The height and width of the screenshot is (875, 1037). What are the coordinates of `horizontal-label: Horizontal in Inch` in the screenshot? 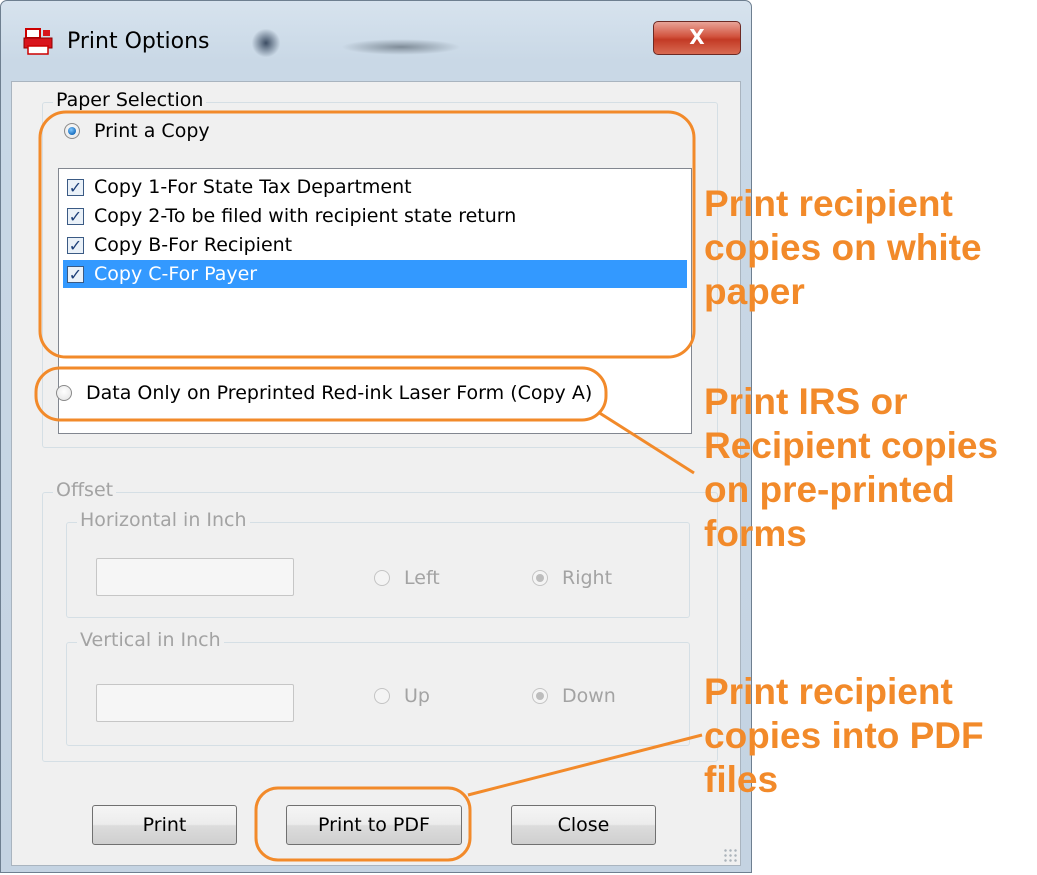 It's located at (163, 520).